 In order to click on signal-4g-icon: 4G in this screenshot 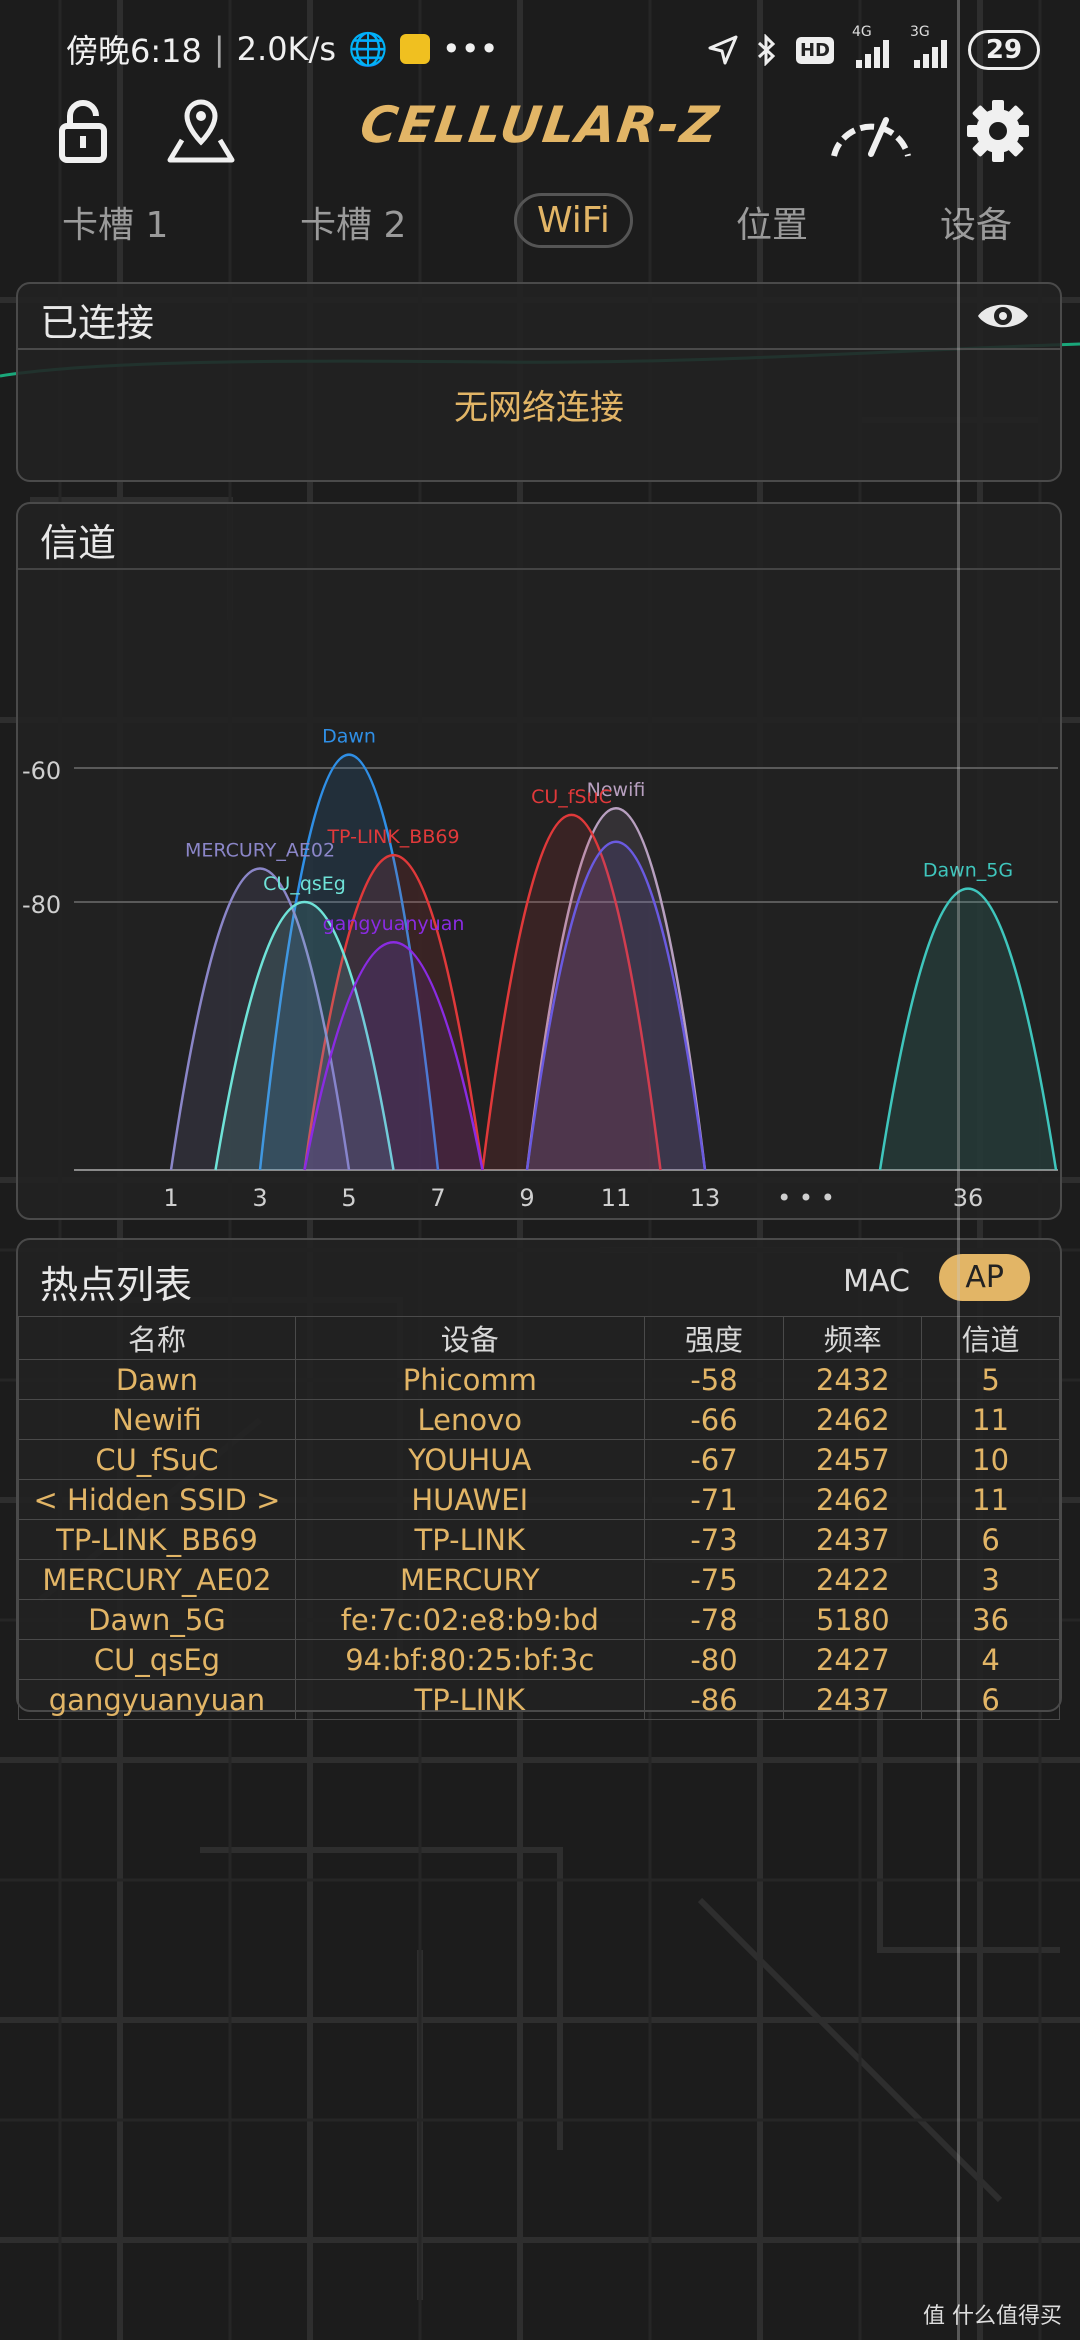, I will do `click(872, 48)`.